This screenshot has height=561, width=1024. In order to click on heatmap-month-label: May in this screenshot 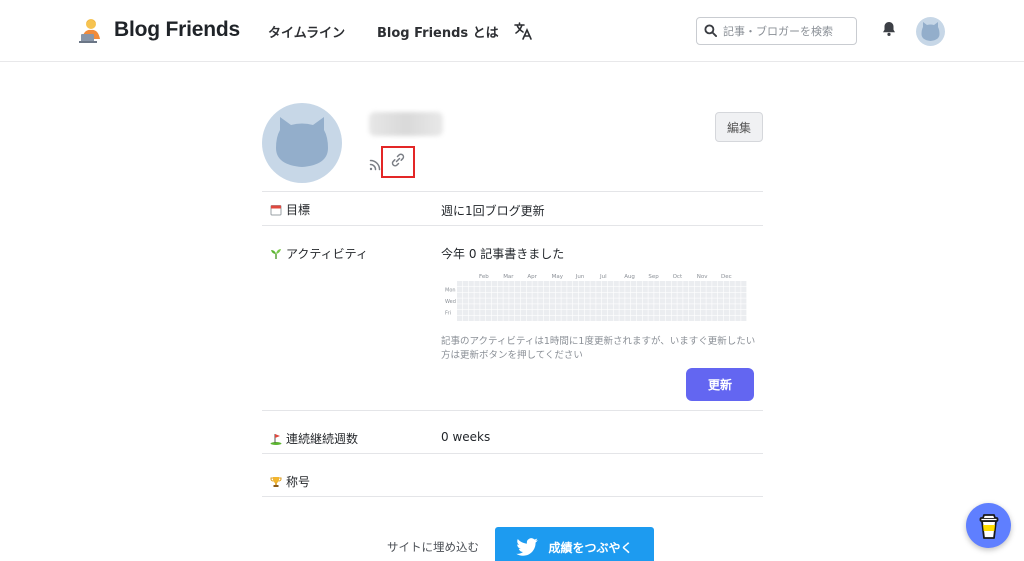, I will do `click(558, 277)`.